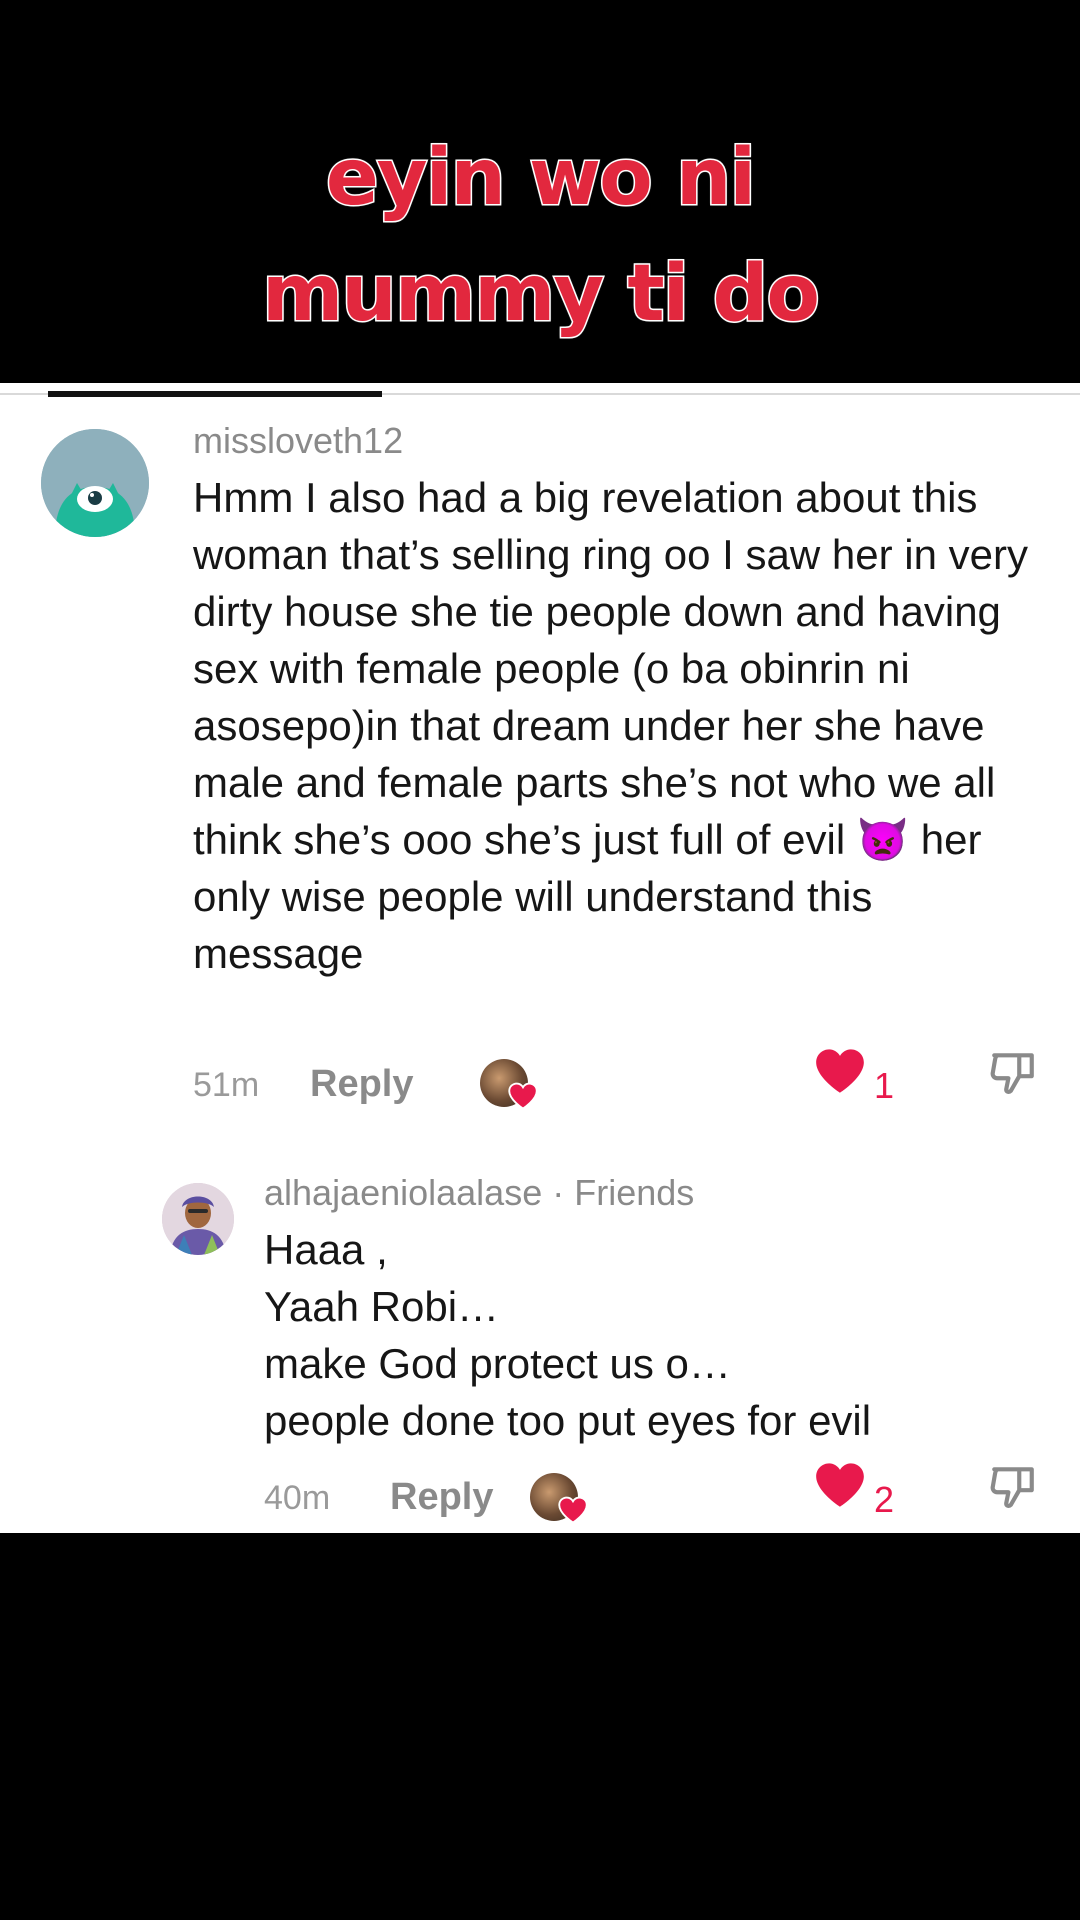 This screenshot has height=1920, width=1080. I want to click on comment-username: alhajaeniolaalase · Friends, so click(479, 1193).